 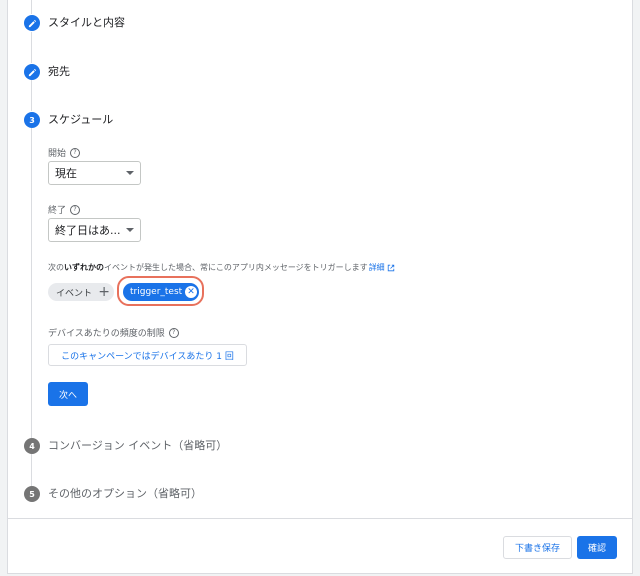 What do you see at coordinates (32, 494) in the screenshot?
I see `step-5-number: 5` at bounding box center [32, 494].